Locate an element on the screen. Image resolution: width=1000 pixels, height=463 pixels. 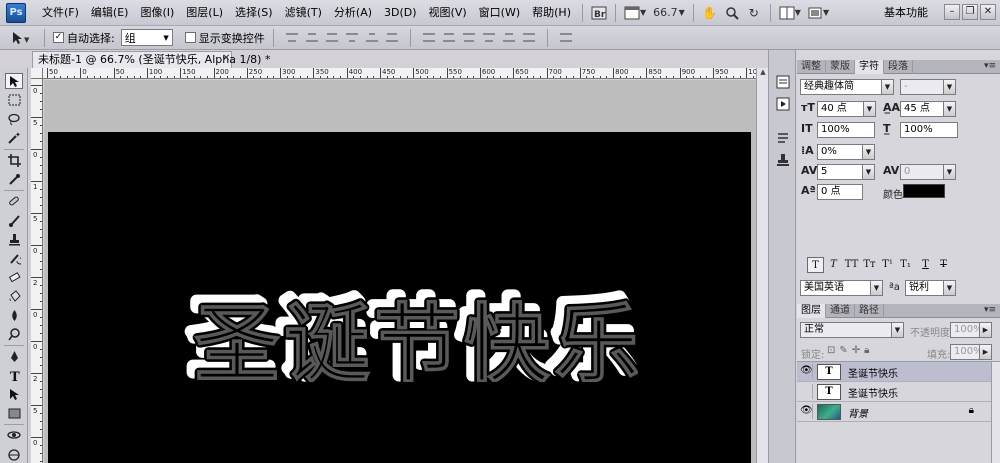
font-size-field: 40 点 is located at coordinates (841, 109).